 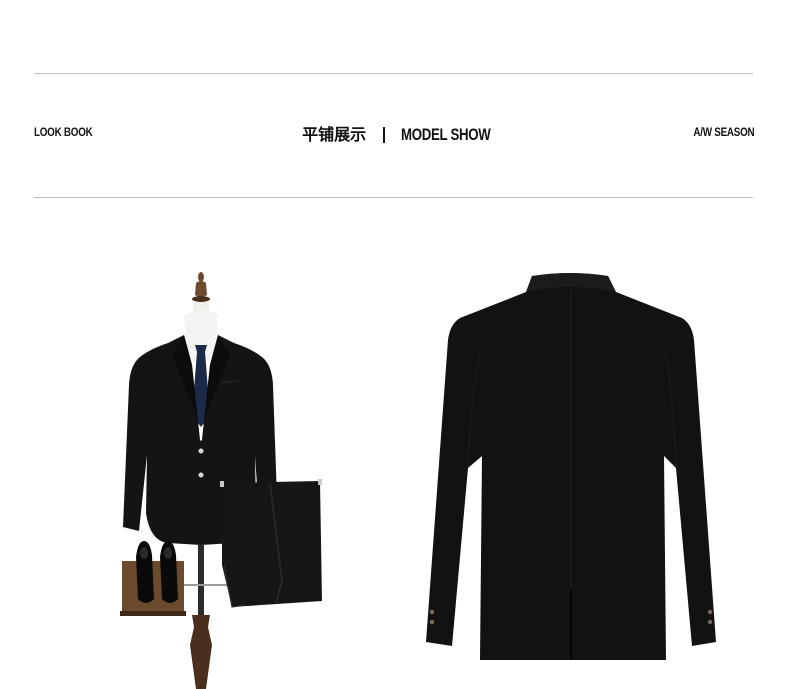 I want to click on top-divider, so click(x=393, y=73).